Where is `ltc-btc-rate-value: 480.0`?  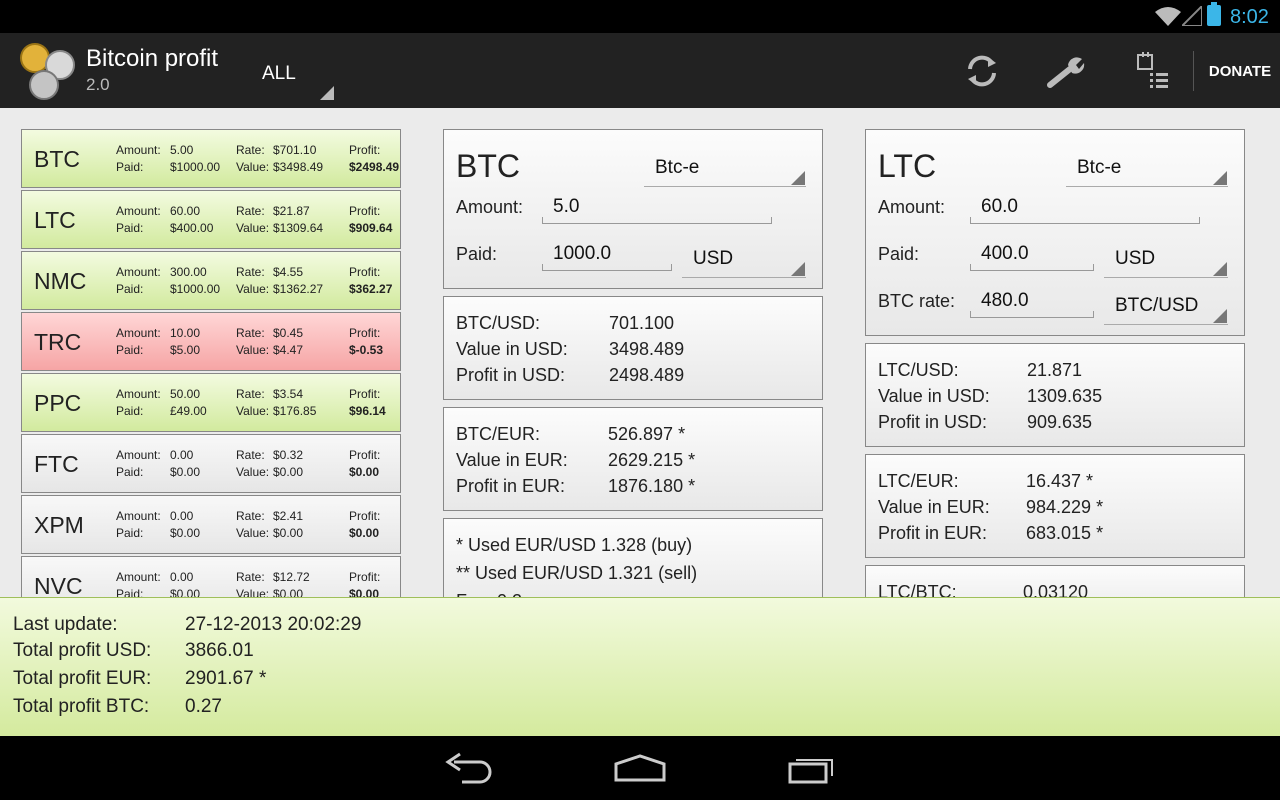
ltc-btc-rate-value: 480.0 is located at coordinates (1005, 300).